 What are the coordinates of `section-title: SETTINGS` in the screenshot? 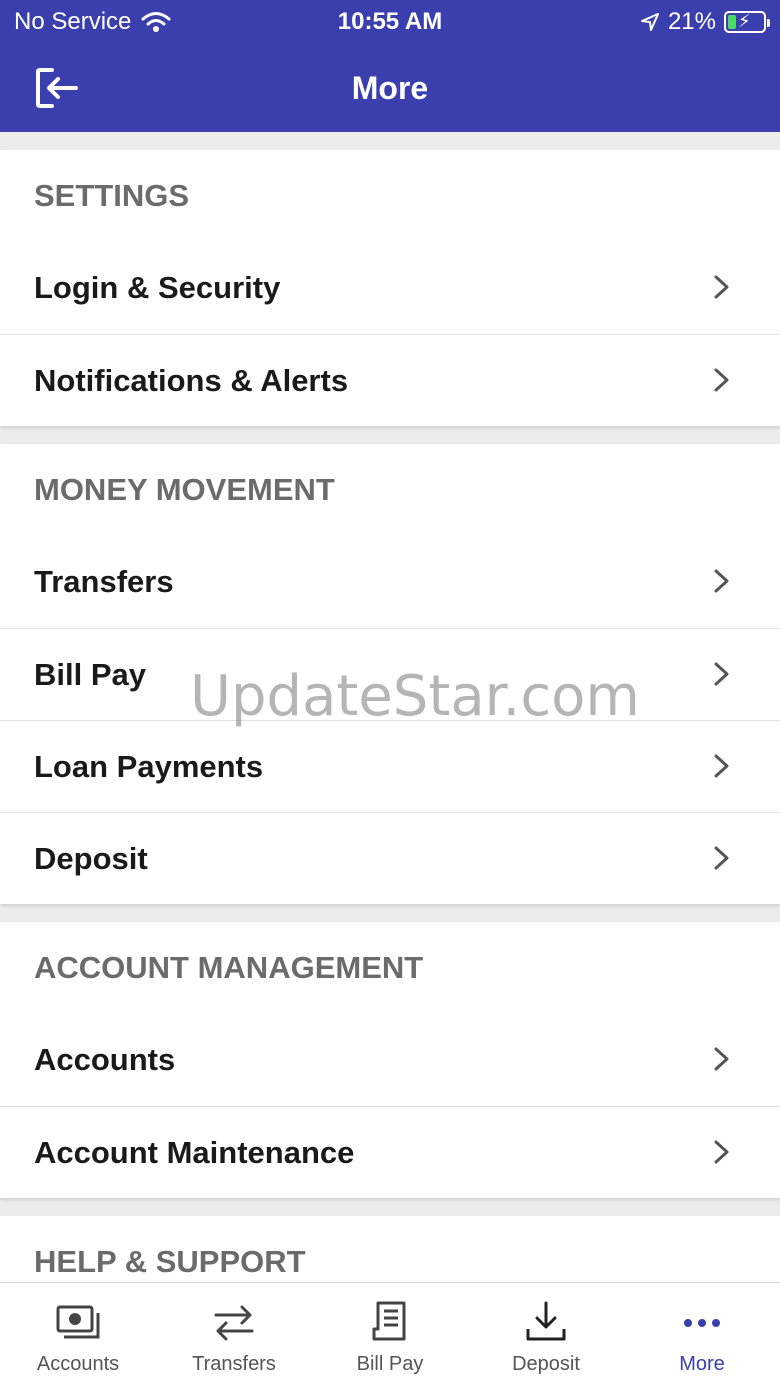 It's located at (112, 195).